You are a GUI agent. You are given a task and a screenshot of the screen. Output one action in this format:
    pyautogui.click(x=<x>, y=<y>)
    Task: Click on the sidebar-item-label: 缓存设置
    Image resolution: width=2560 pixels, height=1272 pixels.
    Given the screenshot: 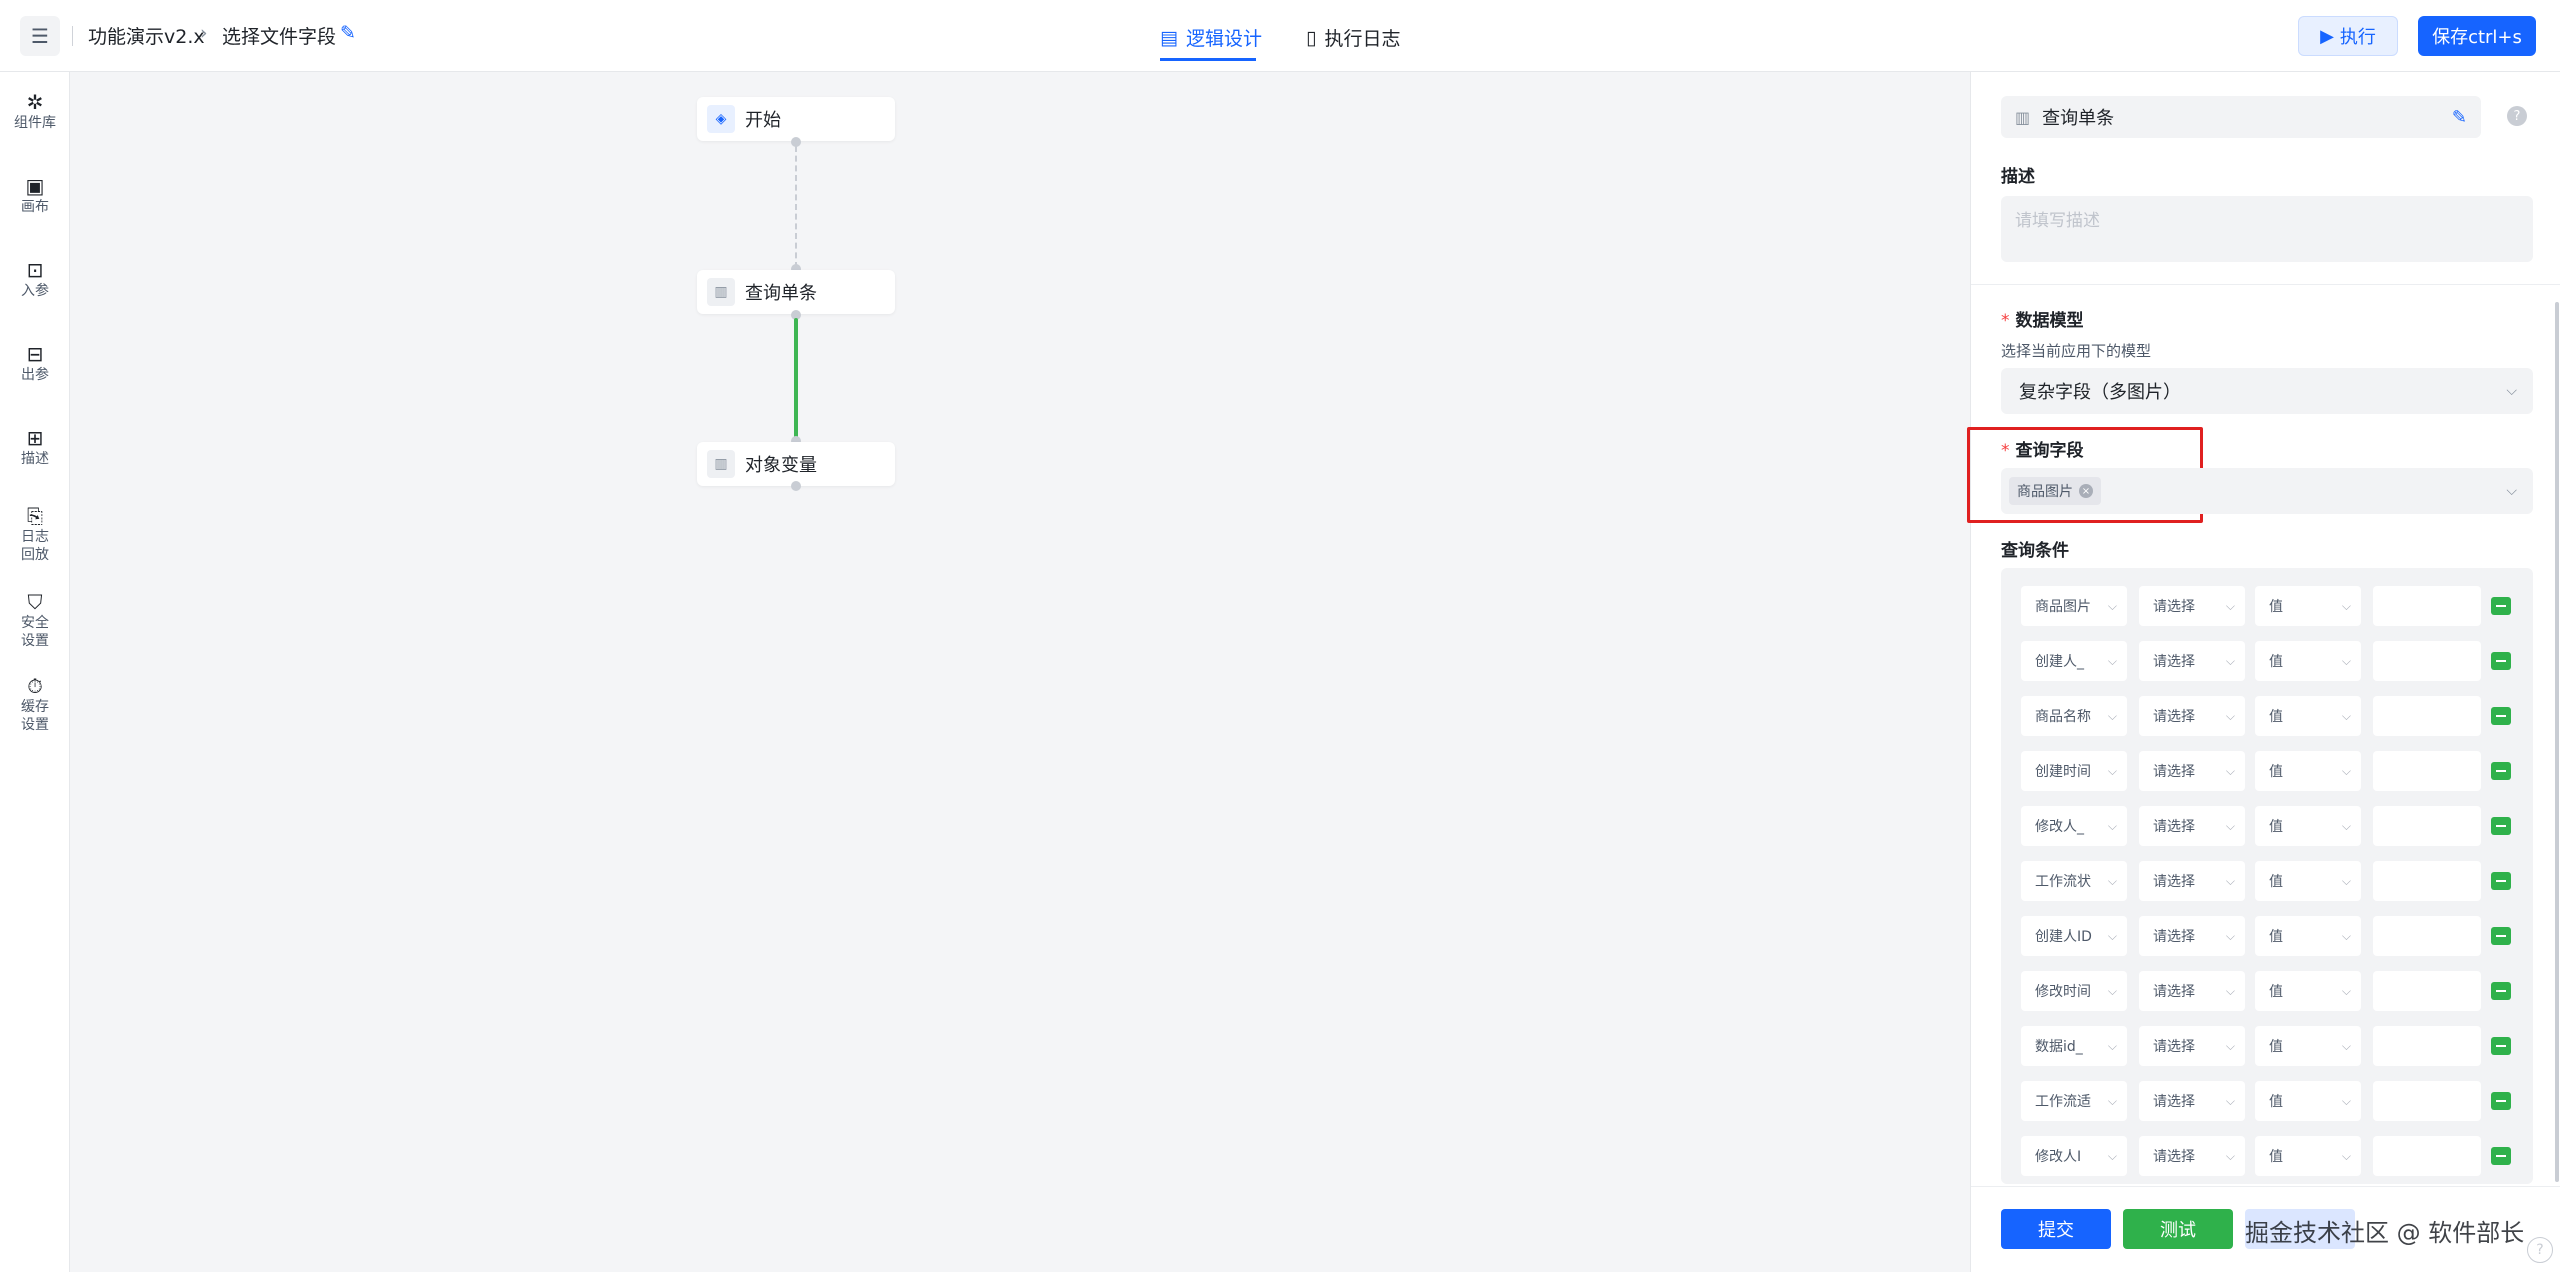 What is the action you would take?
    pyautogui.click(x=35, y=716)
    